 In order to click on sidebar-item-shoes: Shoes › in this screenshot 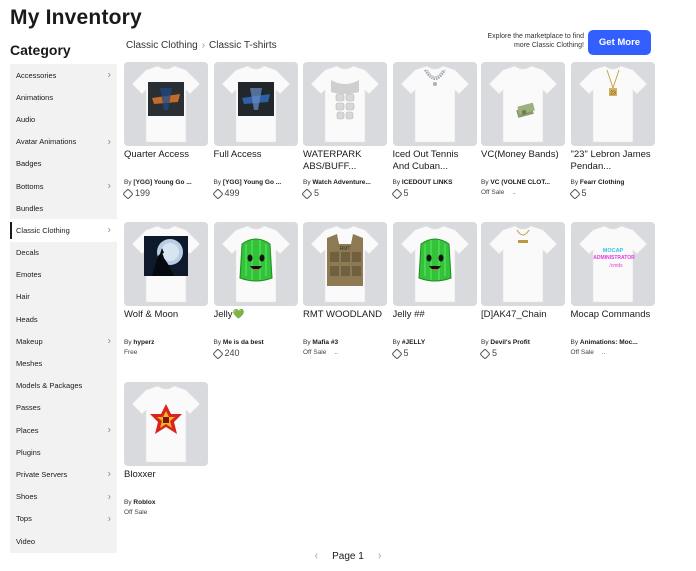, I will do `click(63, 497)`.